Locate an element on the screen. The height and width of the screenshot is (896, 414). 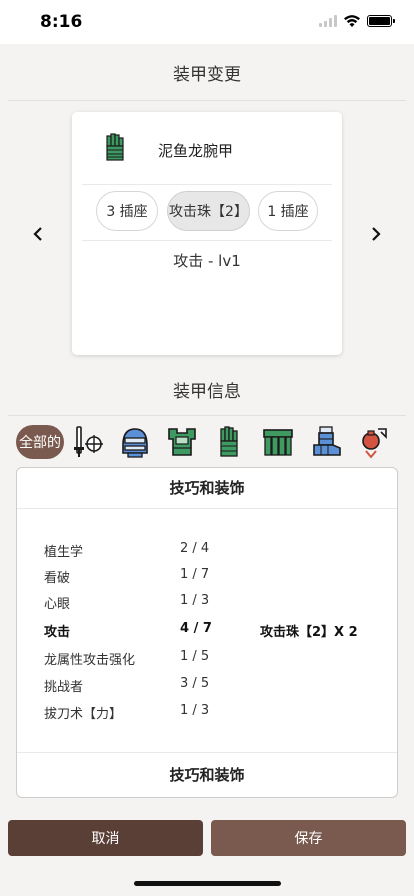
status-icons is located at coordinates (357, 21).